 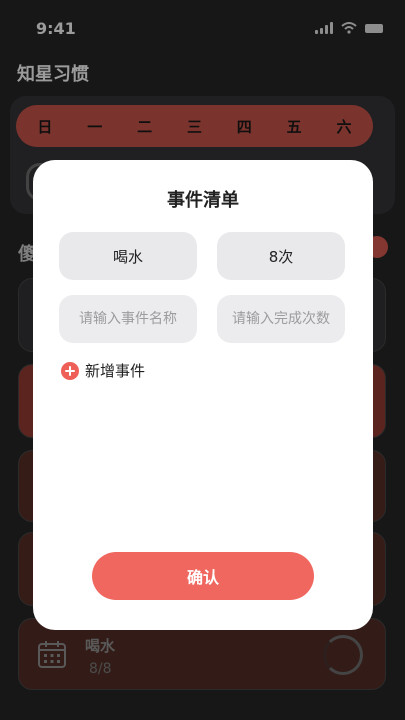 I want to click on event-count-input, so click(x=281, y=256).